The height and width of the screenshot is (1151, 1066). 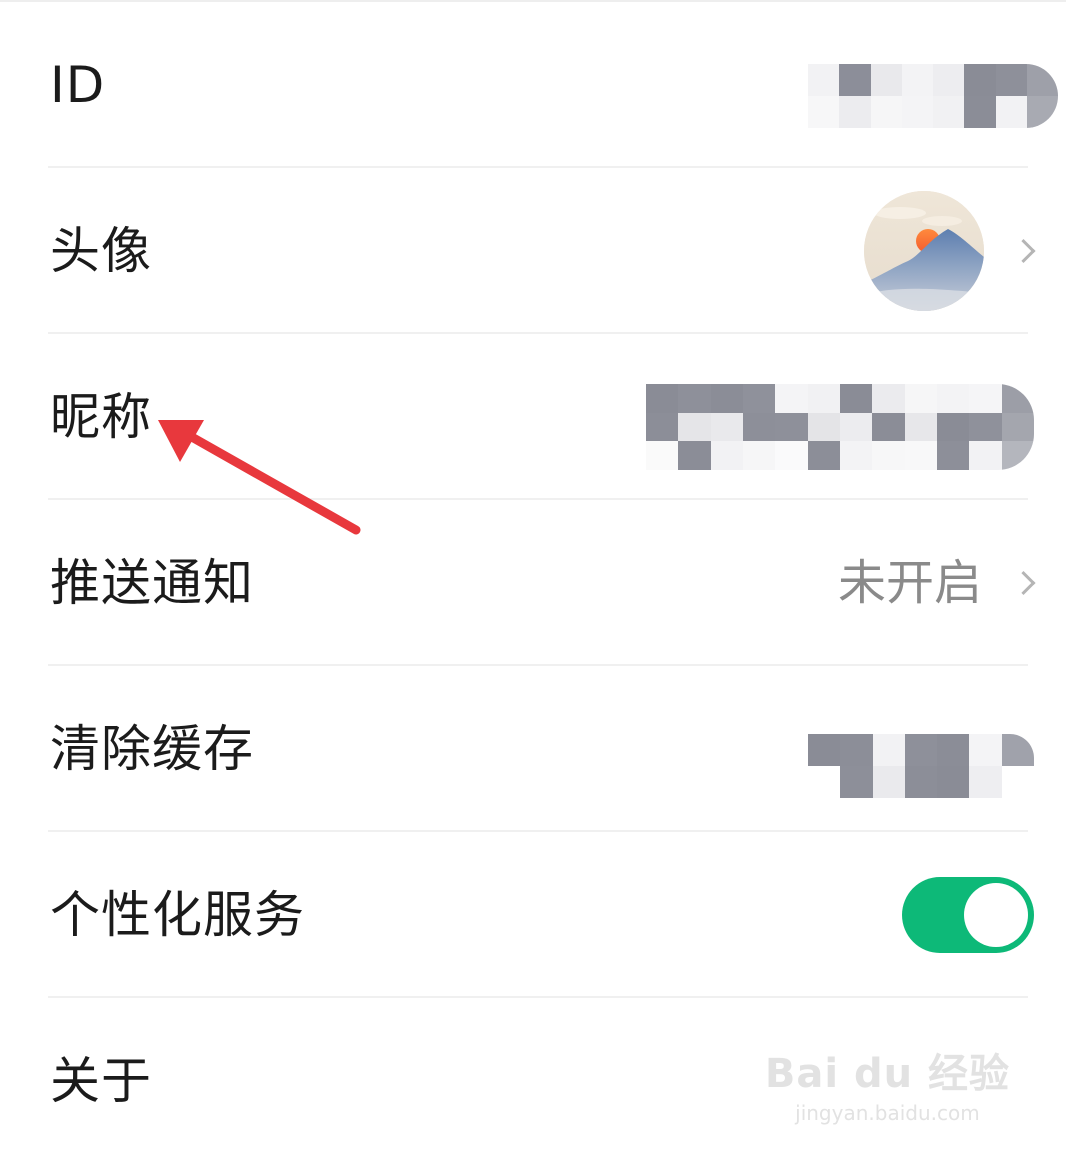 I want to click on toggle-knob, so click(x=996, y=915).